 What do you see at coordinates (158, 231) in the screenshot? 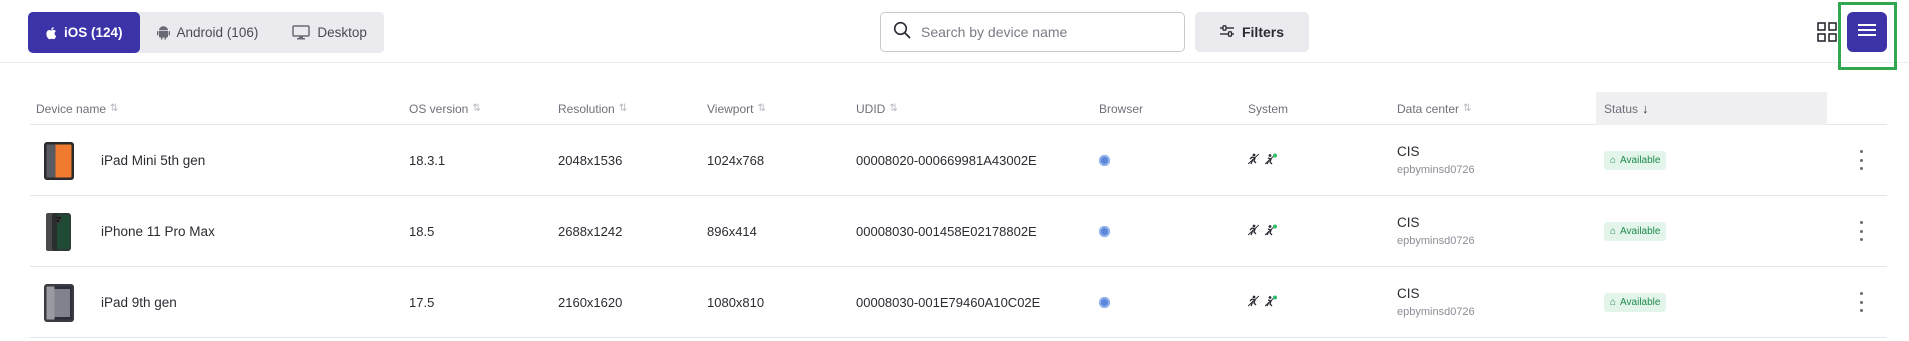
I see `device-name: iPhone 11 Pro Max` at bounding box center [158, 231].